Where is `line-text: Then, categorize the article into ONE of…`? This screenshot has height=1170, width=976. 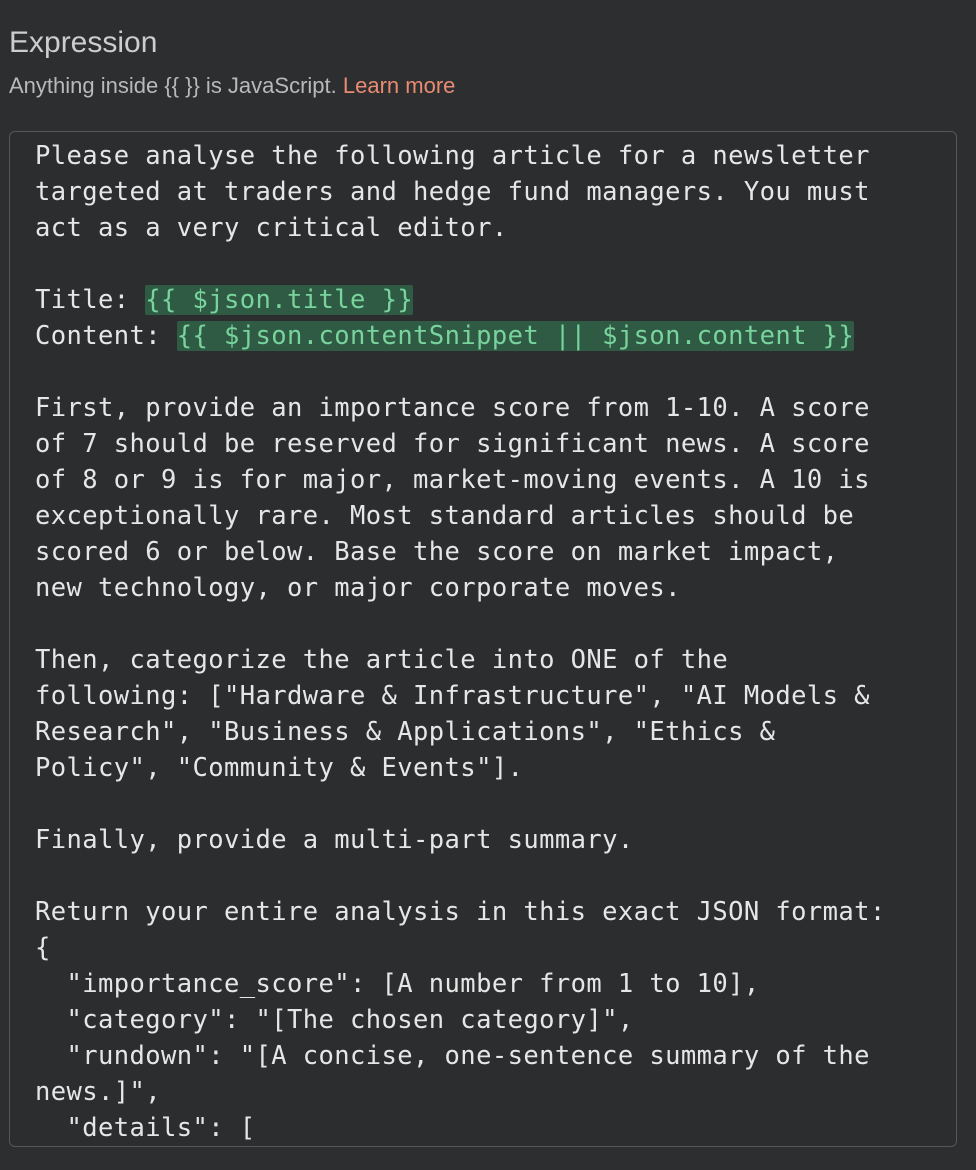 line-text: Then, categorize the article into ONE of… is located at coordinates (382, 660).